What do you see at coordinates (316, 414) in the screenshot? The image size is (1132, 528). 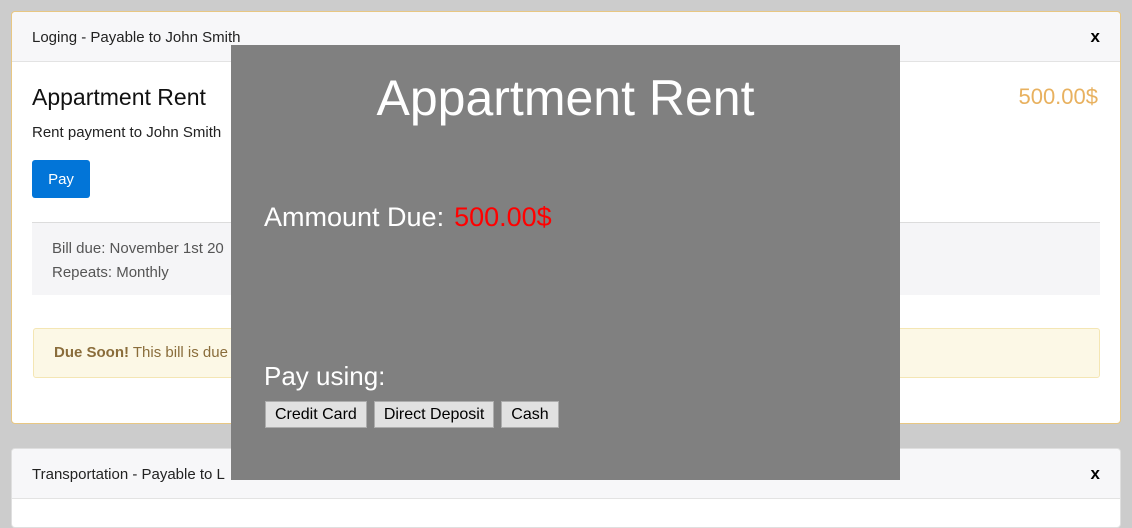 I see `credit-card-button: Credit Card` at bounding box center [316, 414].